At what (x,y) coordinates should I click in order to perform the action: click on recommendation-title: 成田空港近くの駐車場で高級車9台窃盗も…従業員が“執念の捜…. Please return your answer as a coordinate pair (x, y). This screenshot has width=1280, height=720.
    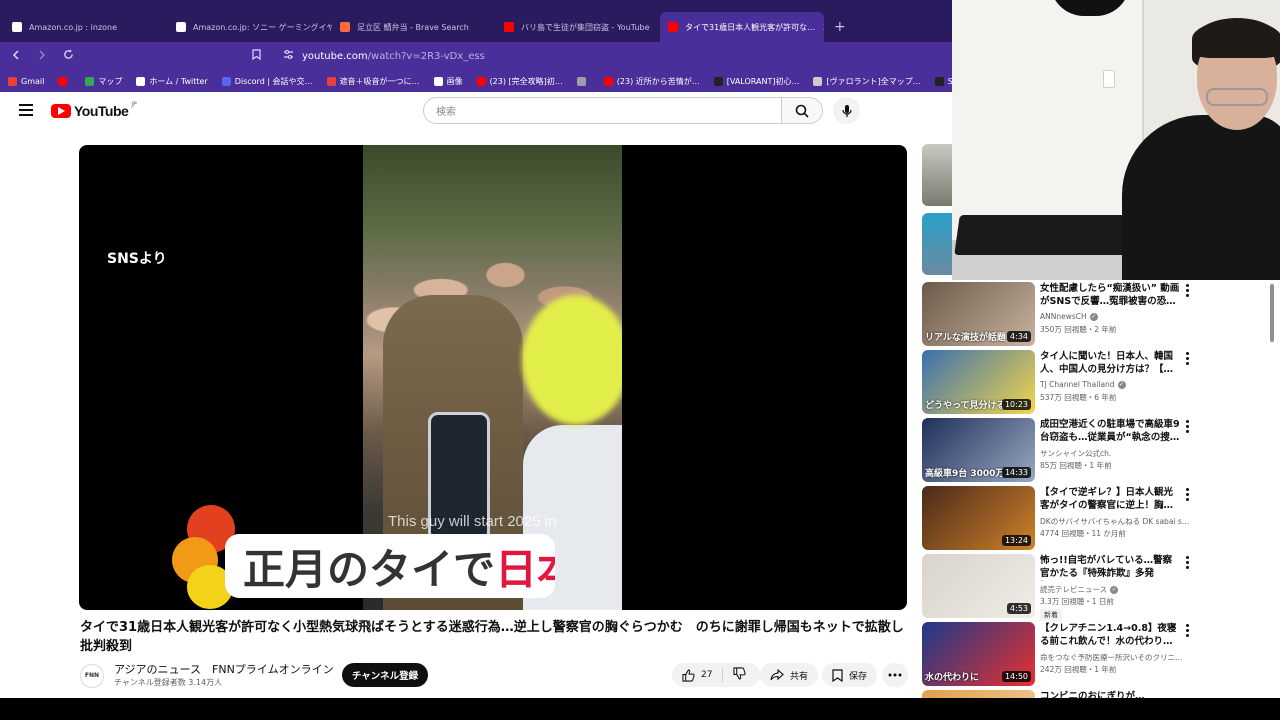
    Looking at the image, I should click on (1110, 431).